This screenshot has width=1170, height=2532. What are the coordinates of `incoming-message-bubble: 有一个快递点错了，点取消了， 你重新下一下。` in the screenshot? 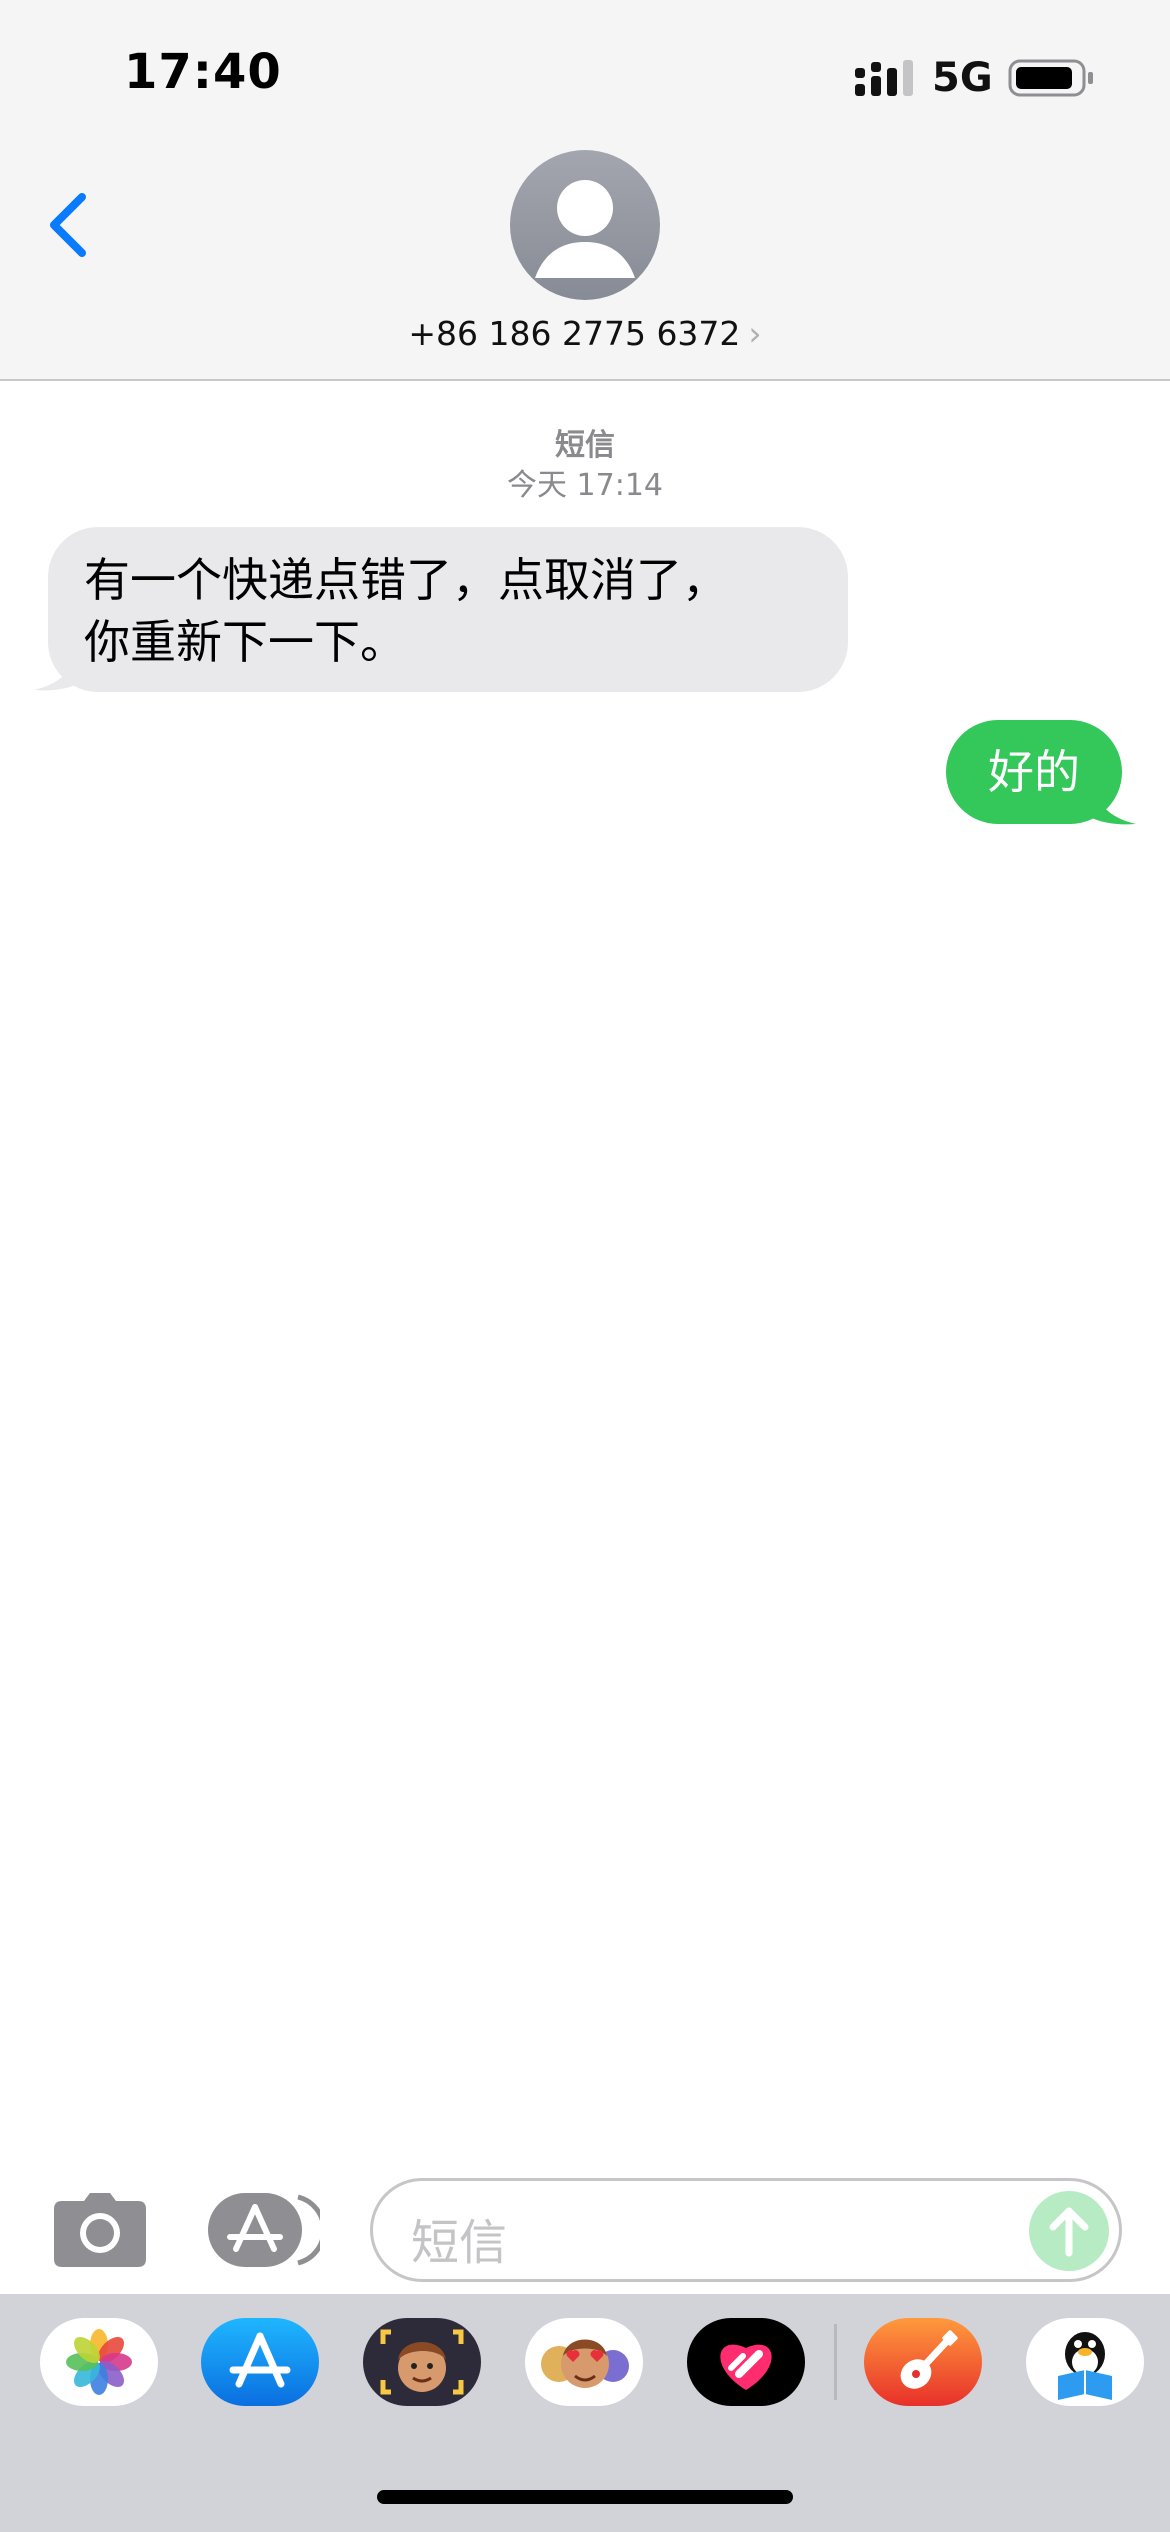 It's located at (448, 609).